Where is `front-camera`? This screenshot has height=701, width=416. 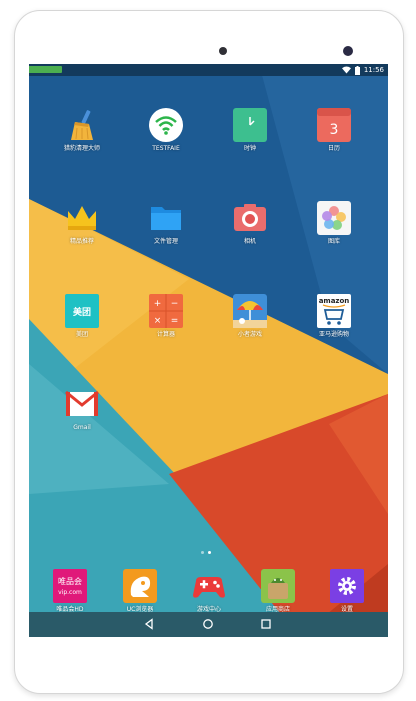 front-camera is located at coordinates (348, 51).